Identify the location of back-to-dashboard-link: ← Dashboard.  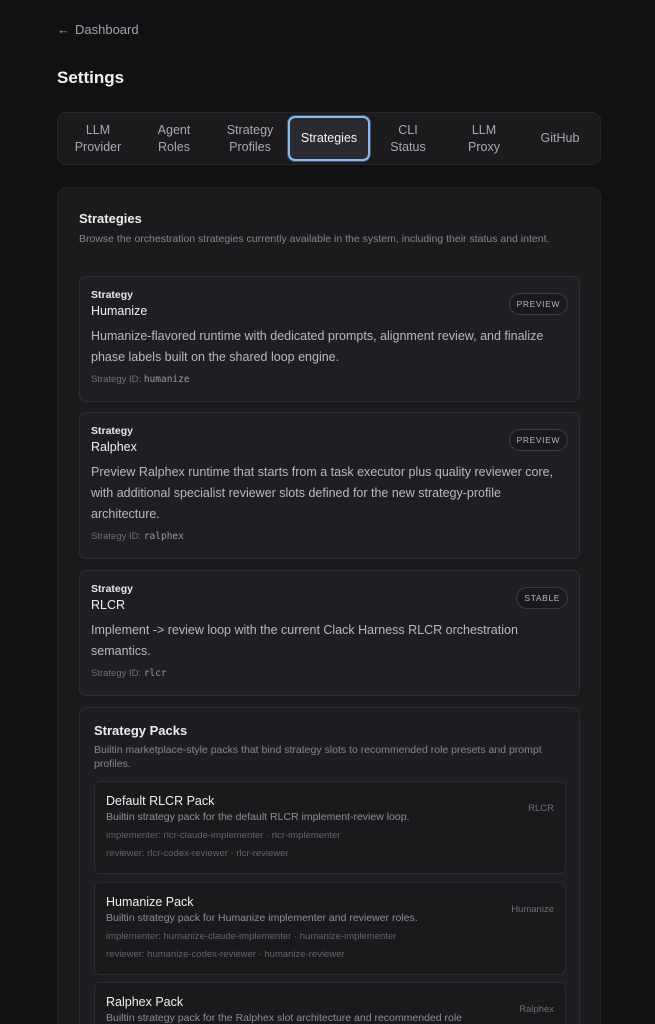
(98, 29).